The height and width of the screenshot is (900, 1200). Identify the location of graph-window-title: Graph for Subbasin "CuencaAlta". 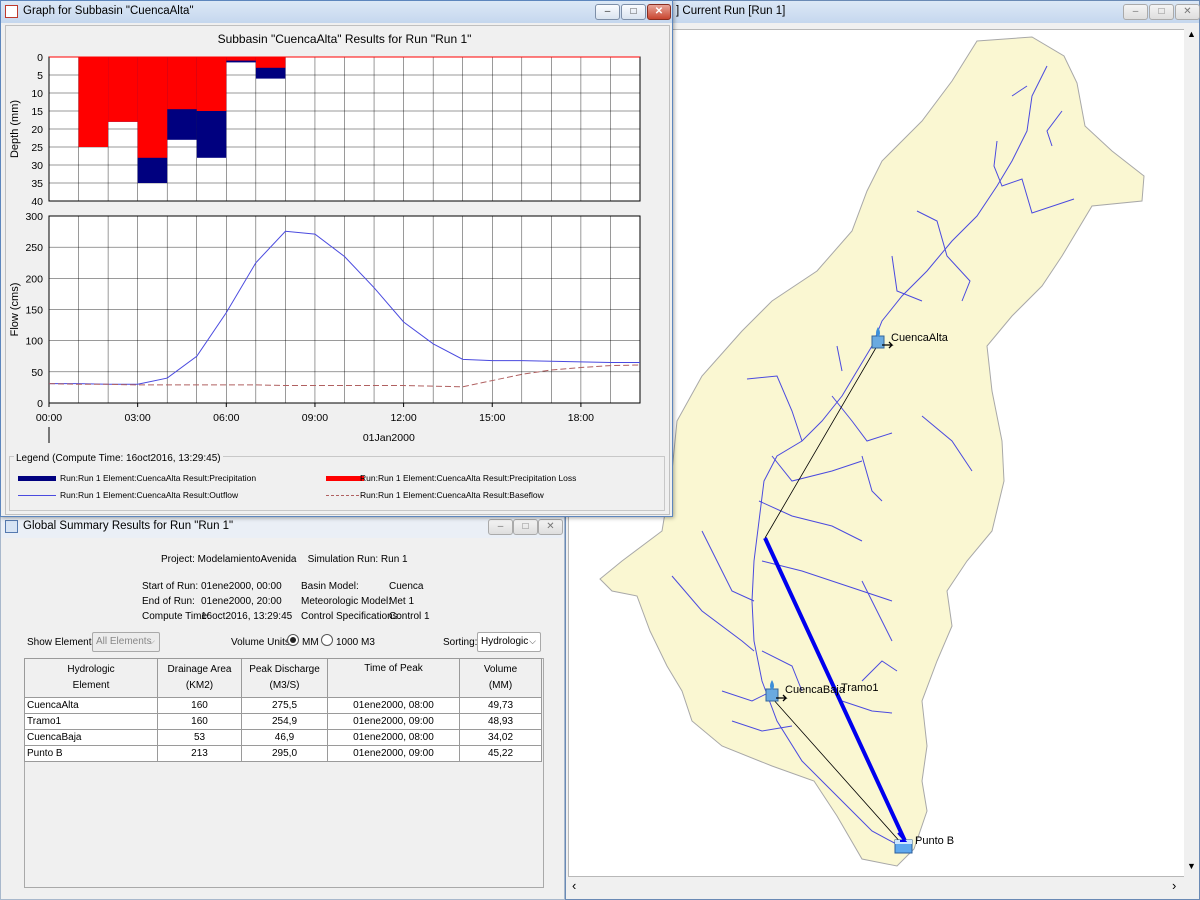
(108, 11).